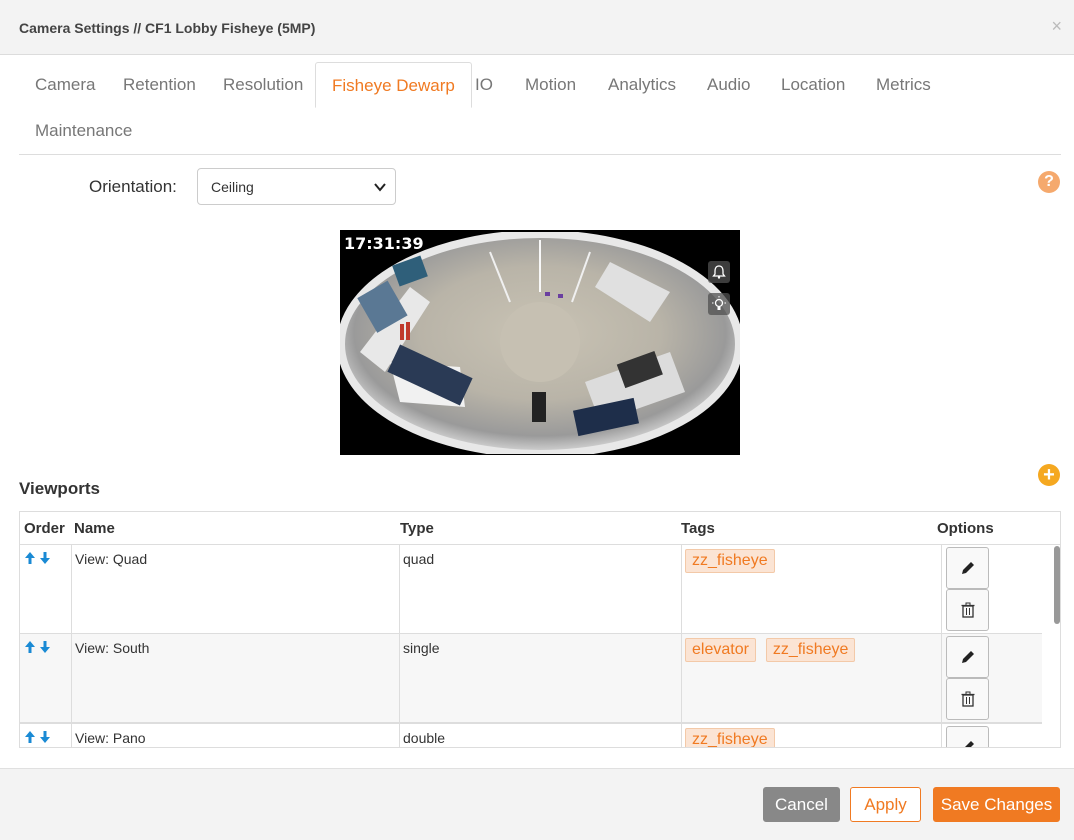 This screenshot has height=840, width=1074. I want to click on fisheye-image, so click(540, 343).